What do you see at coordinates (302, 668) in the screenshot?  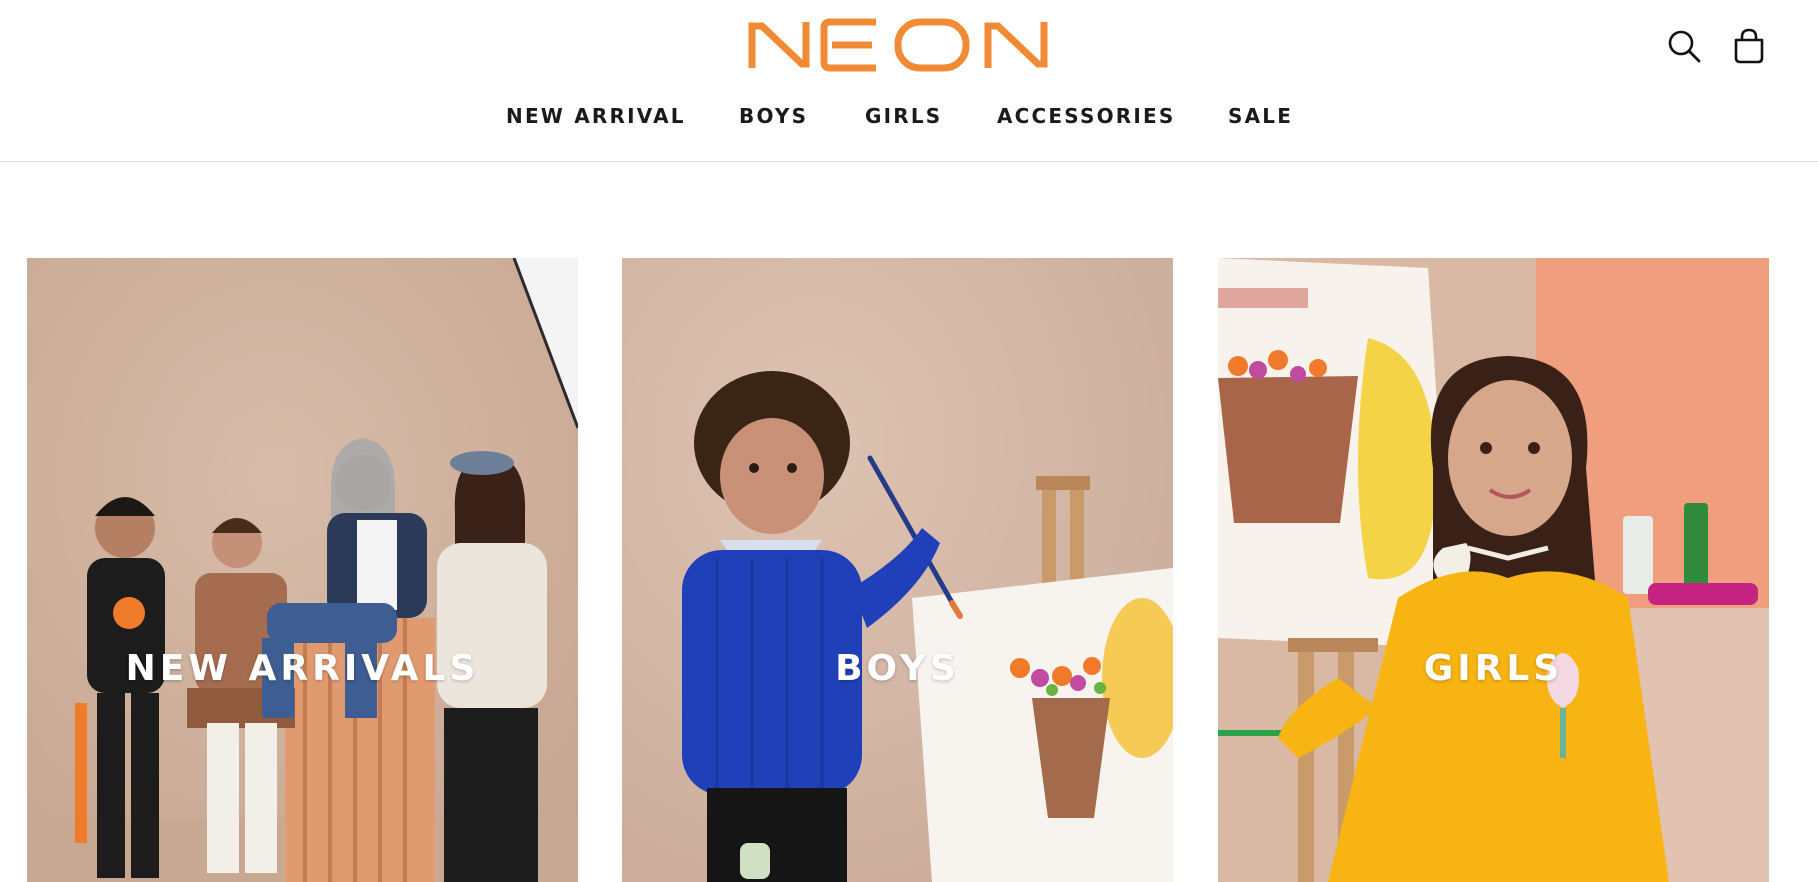 I see `category-label-new-arrivals: NEW ARRIVALS` at bounding box center [302, 668].